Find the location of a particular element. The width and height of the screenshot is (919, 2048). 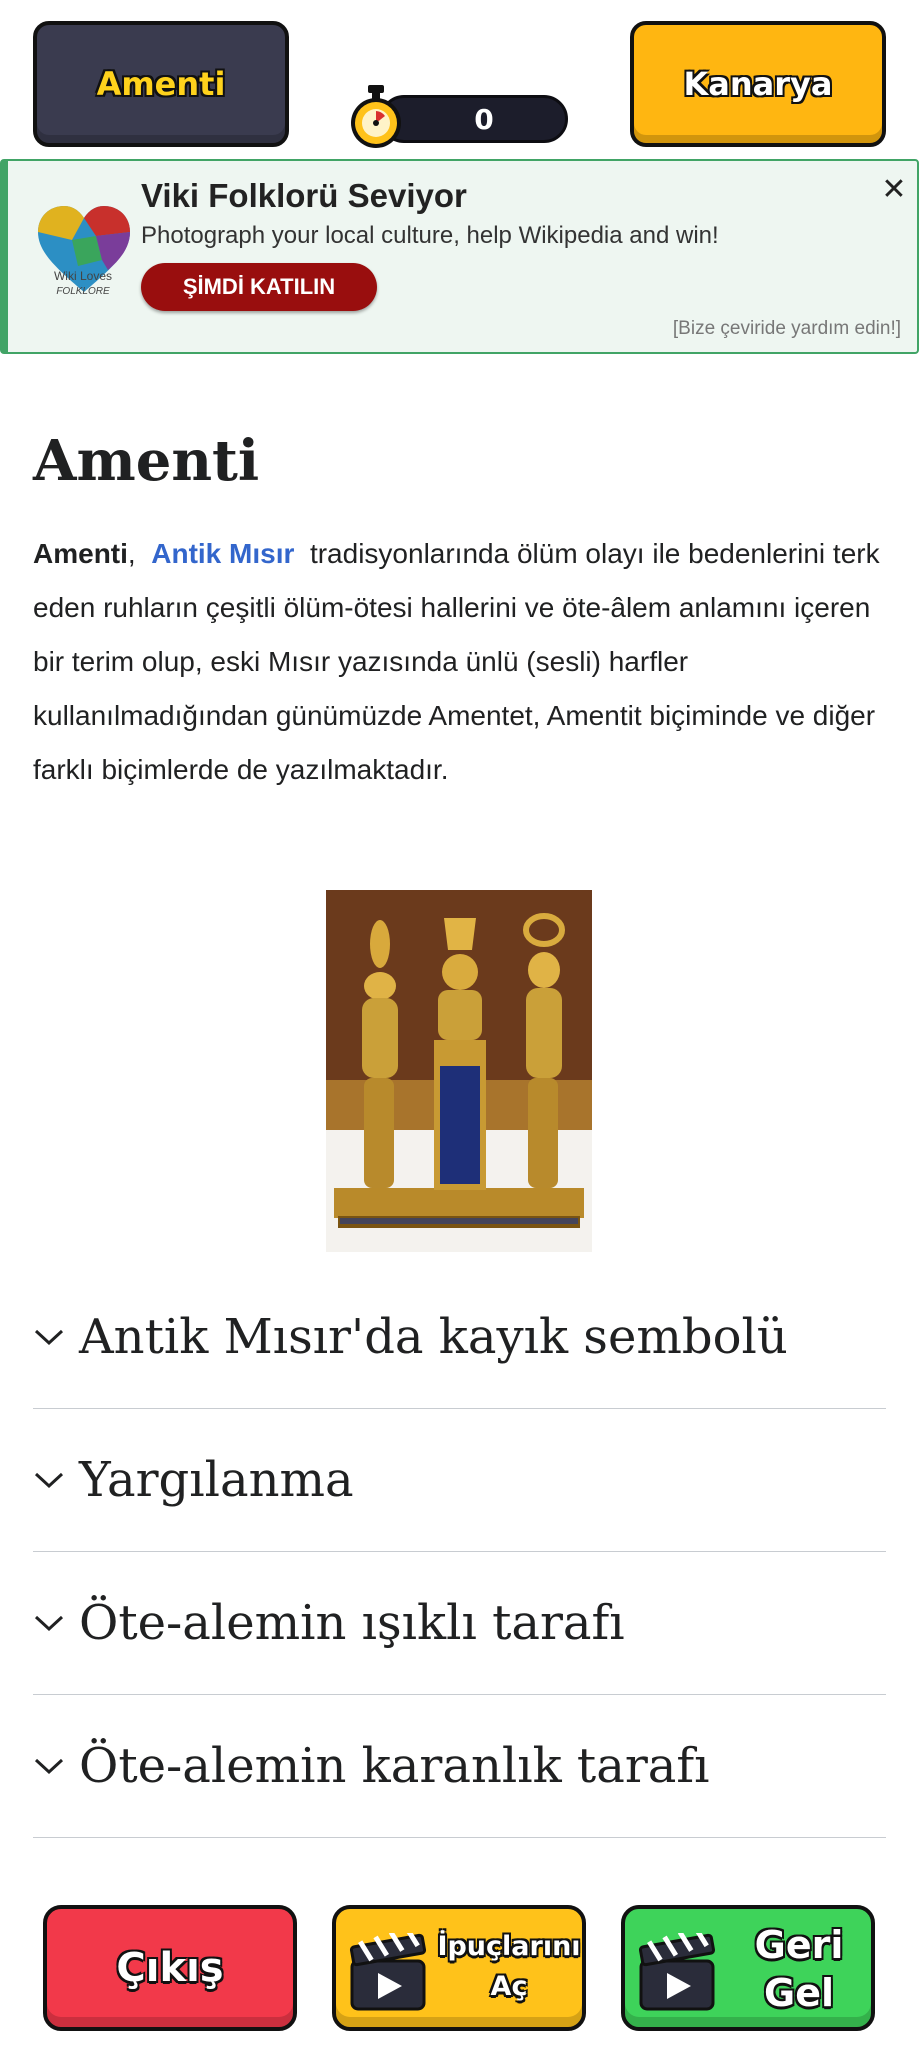

translation-help-link: [Bize çeviride yardım edin!] is located at coordinates (787, 329).